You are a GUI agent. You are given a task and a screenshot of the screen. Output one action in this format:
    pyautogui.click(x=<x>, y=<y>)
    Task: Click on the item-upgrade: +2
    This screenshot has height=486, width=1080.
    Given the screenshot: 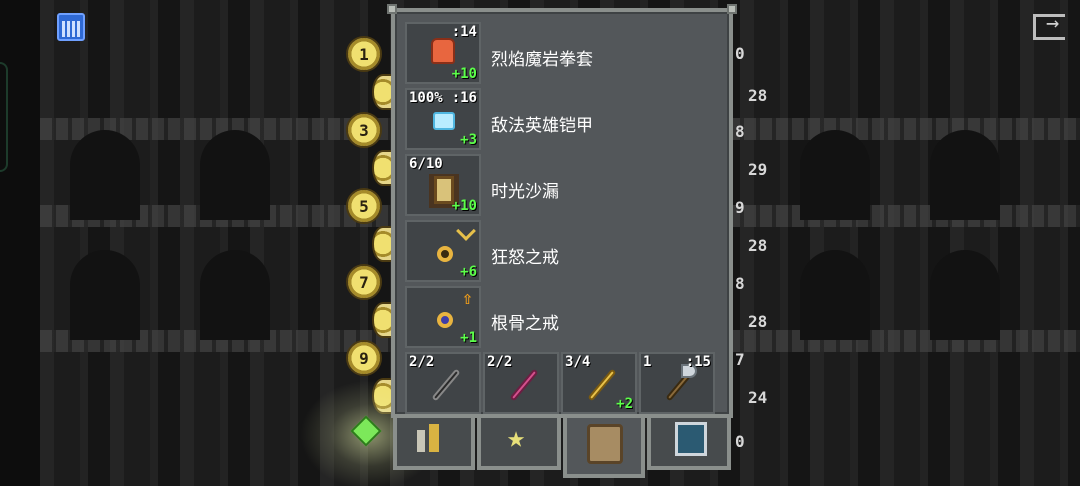 What is the action you would take?
    pyautogui.click(x=624, y=404)
    